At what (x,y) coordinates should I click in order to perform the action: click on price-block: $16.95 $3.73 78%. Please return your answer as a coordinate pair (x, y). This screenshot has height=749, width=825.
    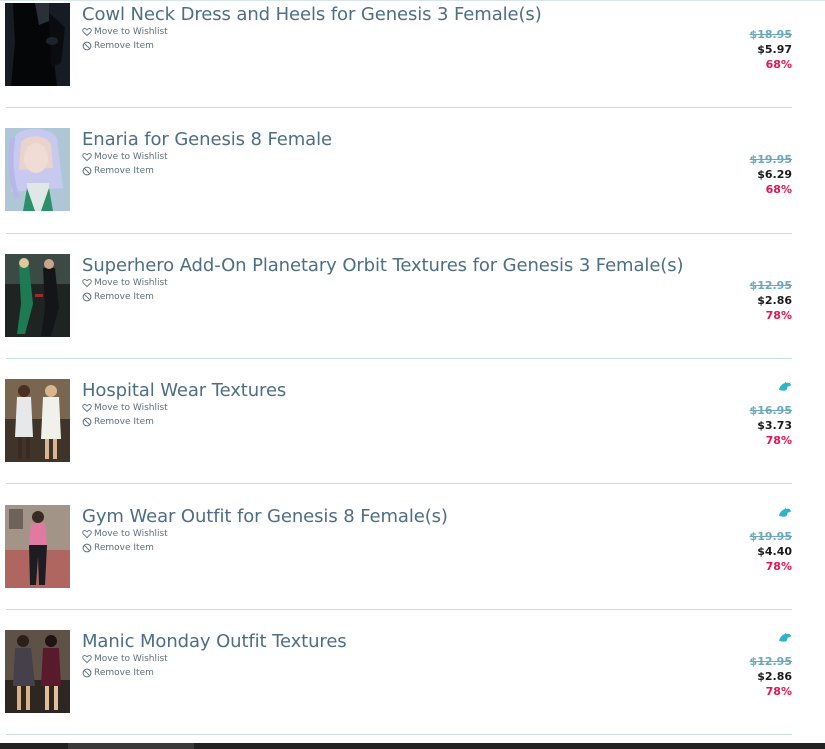
    Looking at the image, I should click on (732, 425).